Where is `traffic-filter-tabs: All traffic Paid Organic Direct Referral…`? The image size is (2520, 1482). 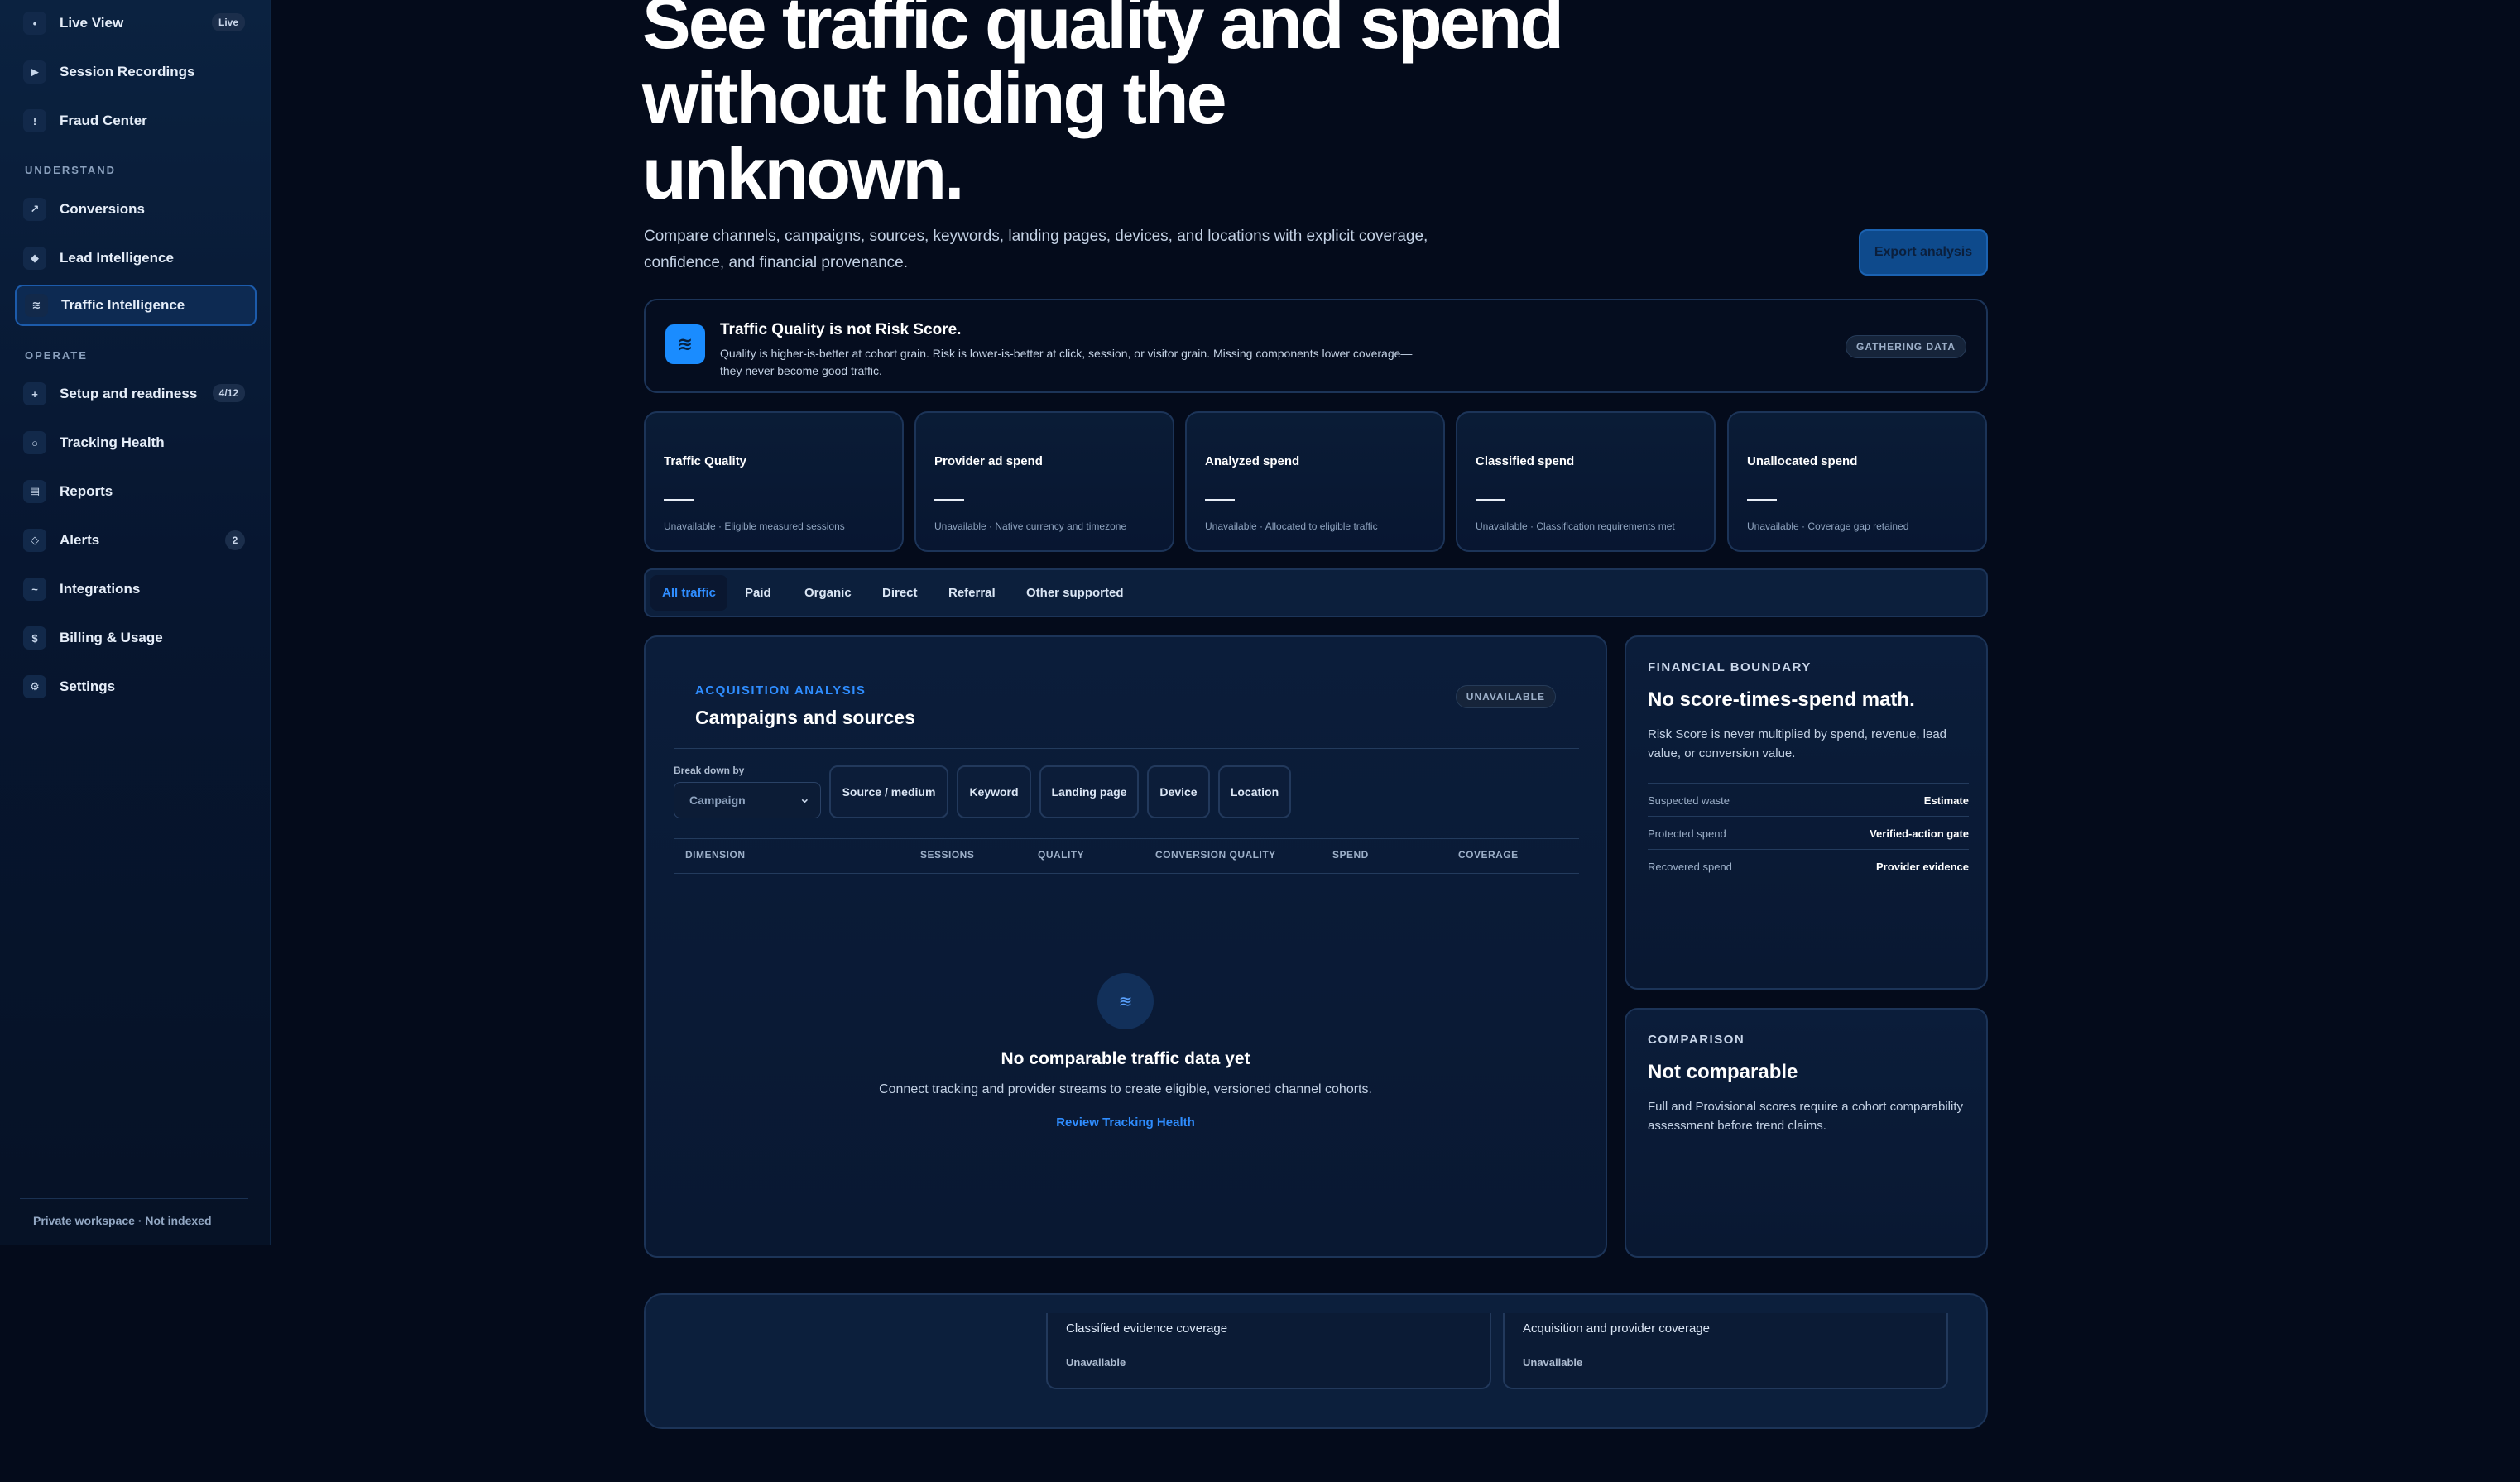
traffic-filter-tabs: All traffic Paid Organic Direct Referral… is located at coordinates (1316, 592).